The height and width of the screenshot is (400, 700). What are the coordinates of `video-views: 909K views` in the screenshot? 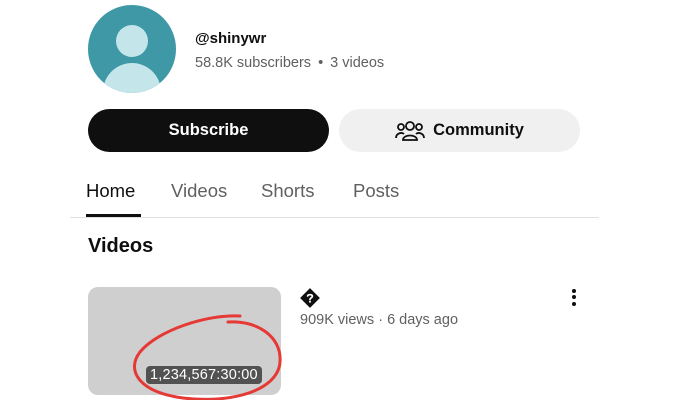 It's located at (337, 320).